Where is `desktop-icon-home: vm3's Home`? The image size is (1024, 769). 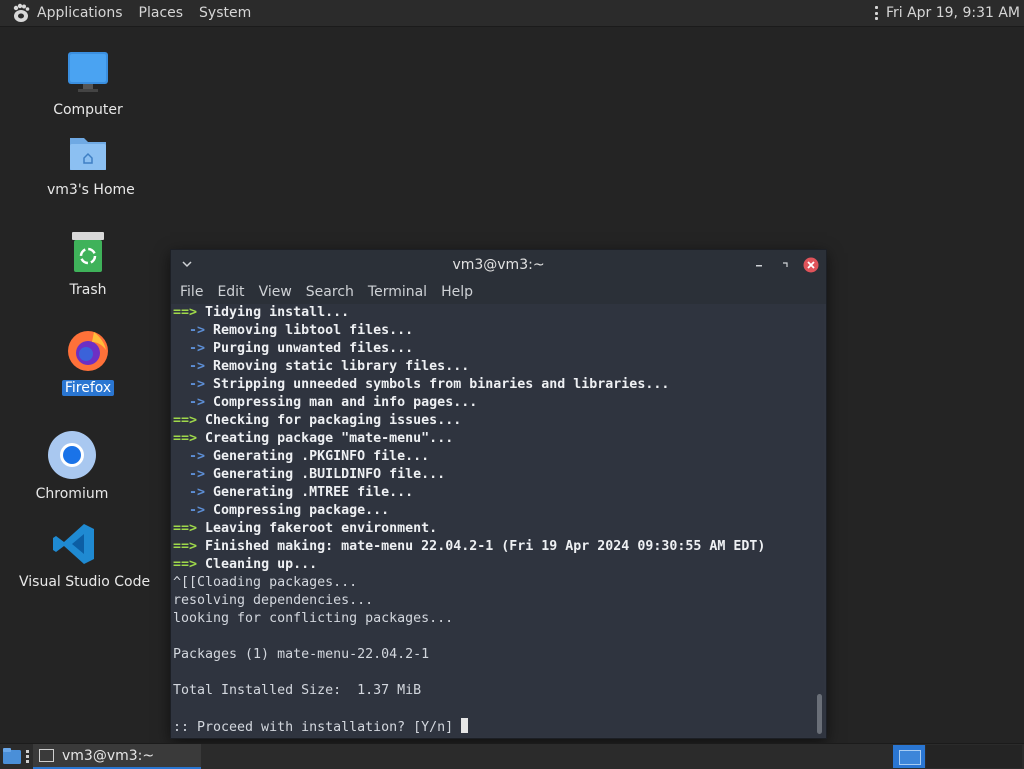
desktop-icon-home: vm3's Home is located at coordinates (89, 163).